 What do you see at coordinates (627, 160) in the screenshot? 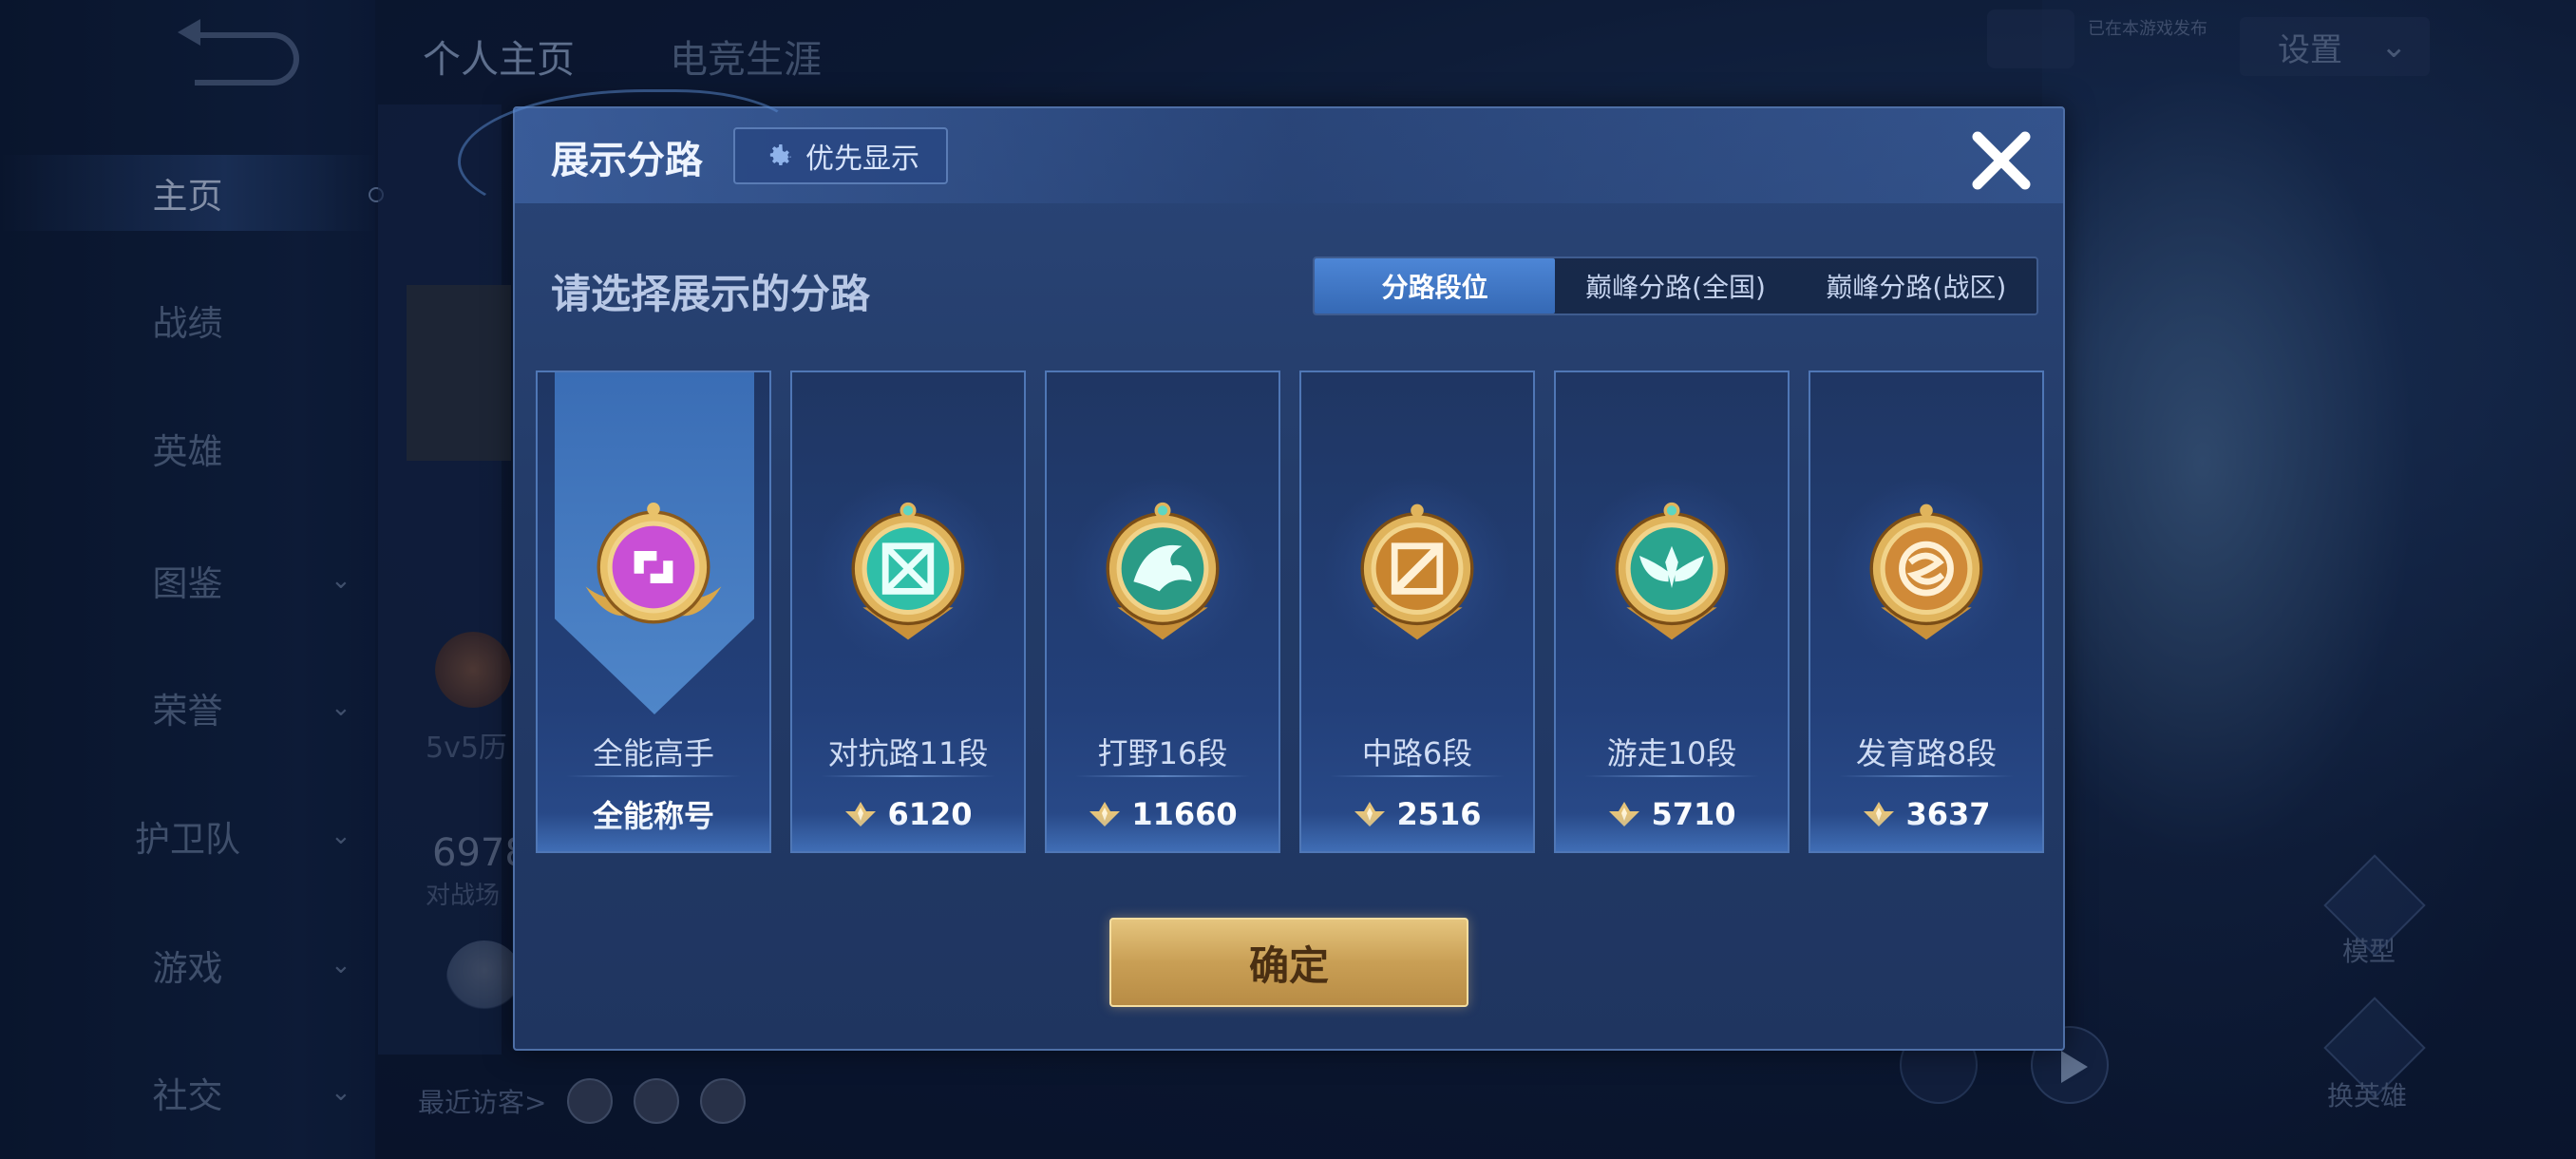
I see `dialog-title: 展示分路` at bounding box center [627, 160].